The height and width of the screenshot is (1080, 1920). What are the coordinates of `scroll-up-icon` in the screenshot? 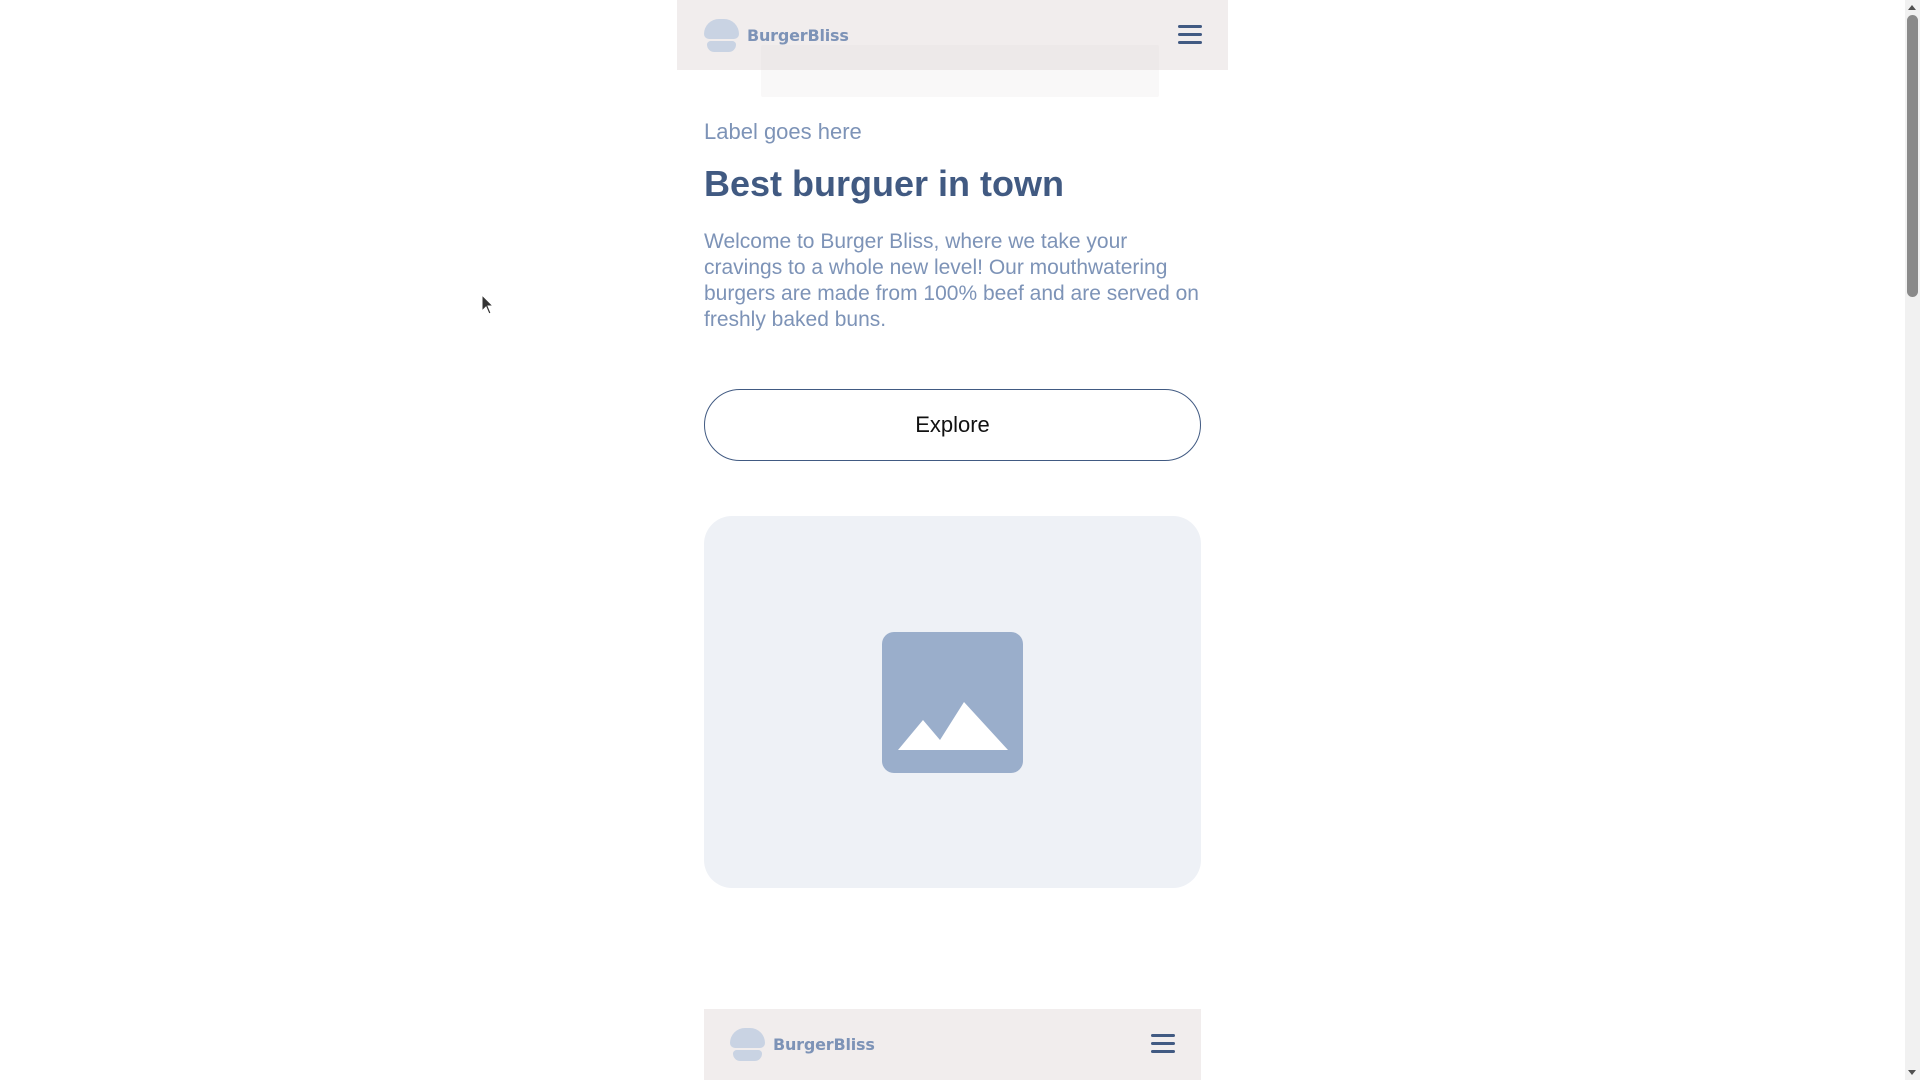 It's located at (1912, 7).